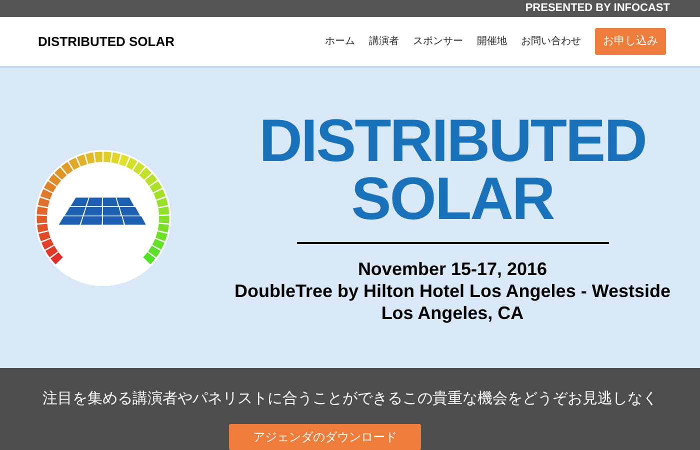 Image resolution: width=700 pixels, height=450 pixels. What do you see at coordinates (597, 8) in the screenshot?
I see `presenter-text: PRESENTED BY INFOCAST` at bounding box center [597, 8].